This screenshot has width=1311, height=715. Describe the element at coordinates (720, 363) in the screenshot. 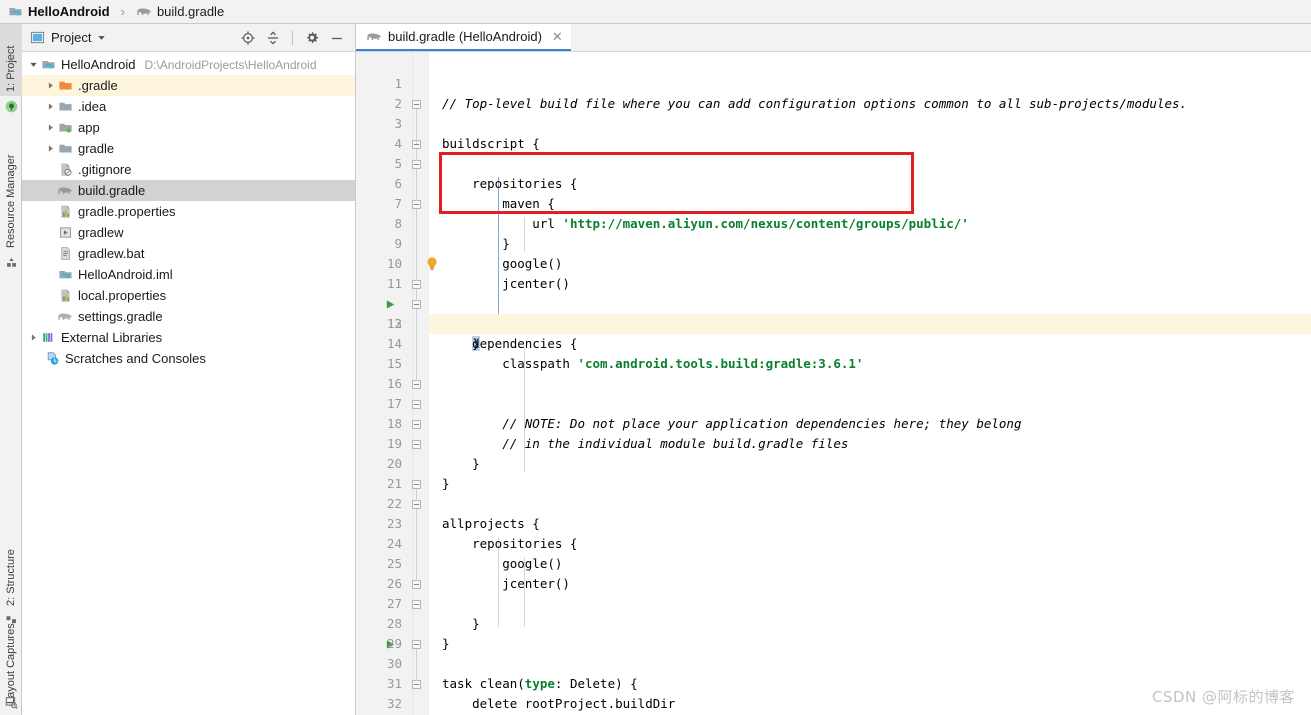

I see `line14-classpath-string: 'com.android.tools.build:gradle:3.6.1'` at that location.